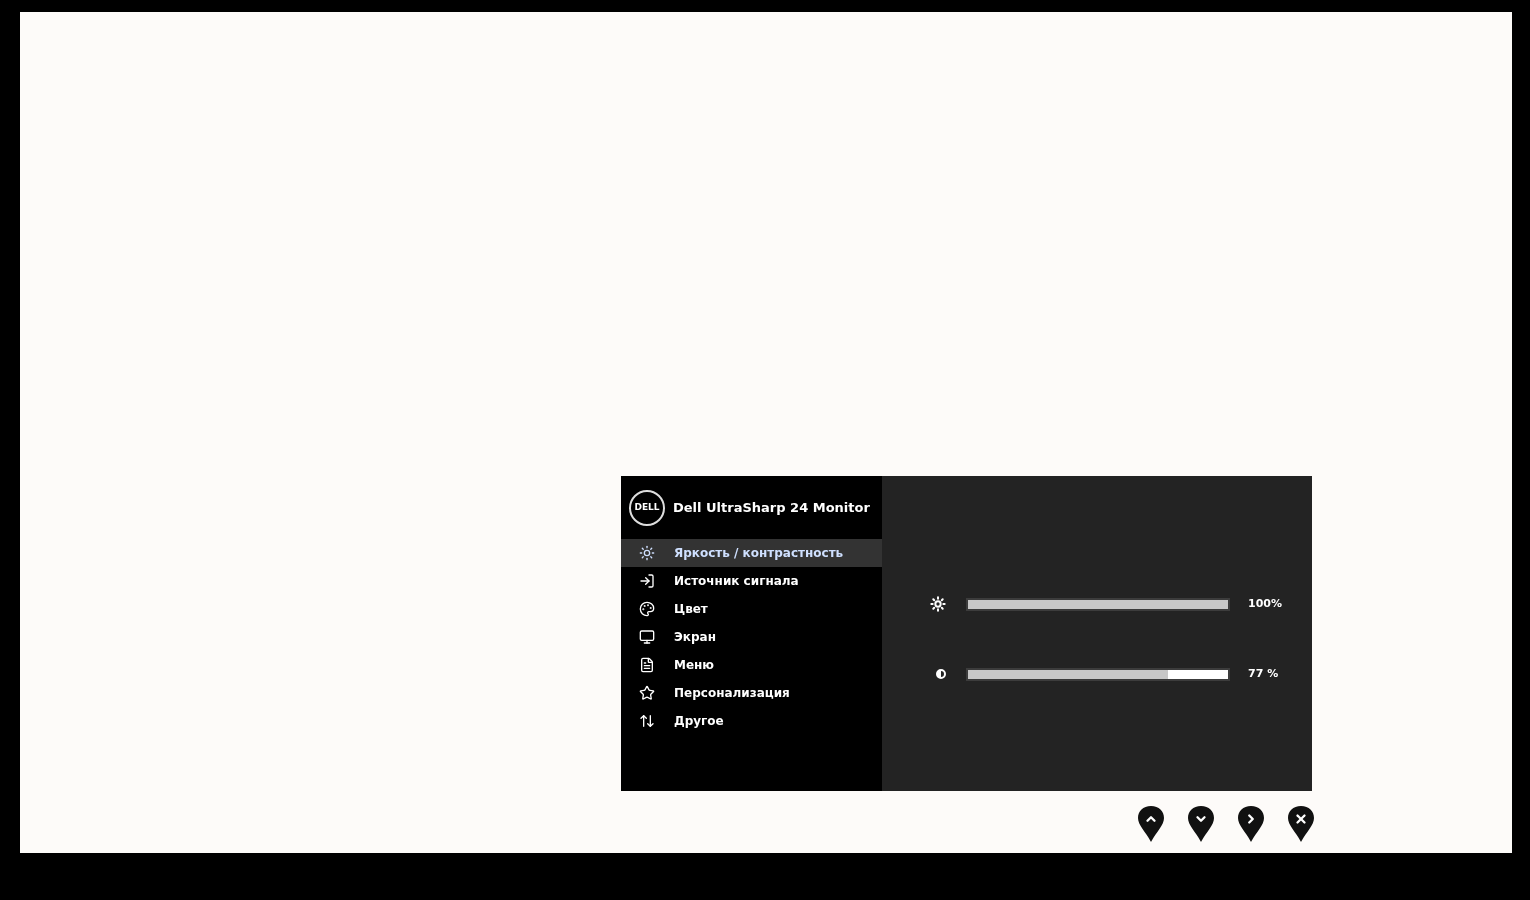  I want to click on star-icon, so click(647, 693).